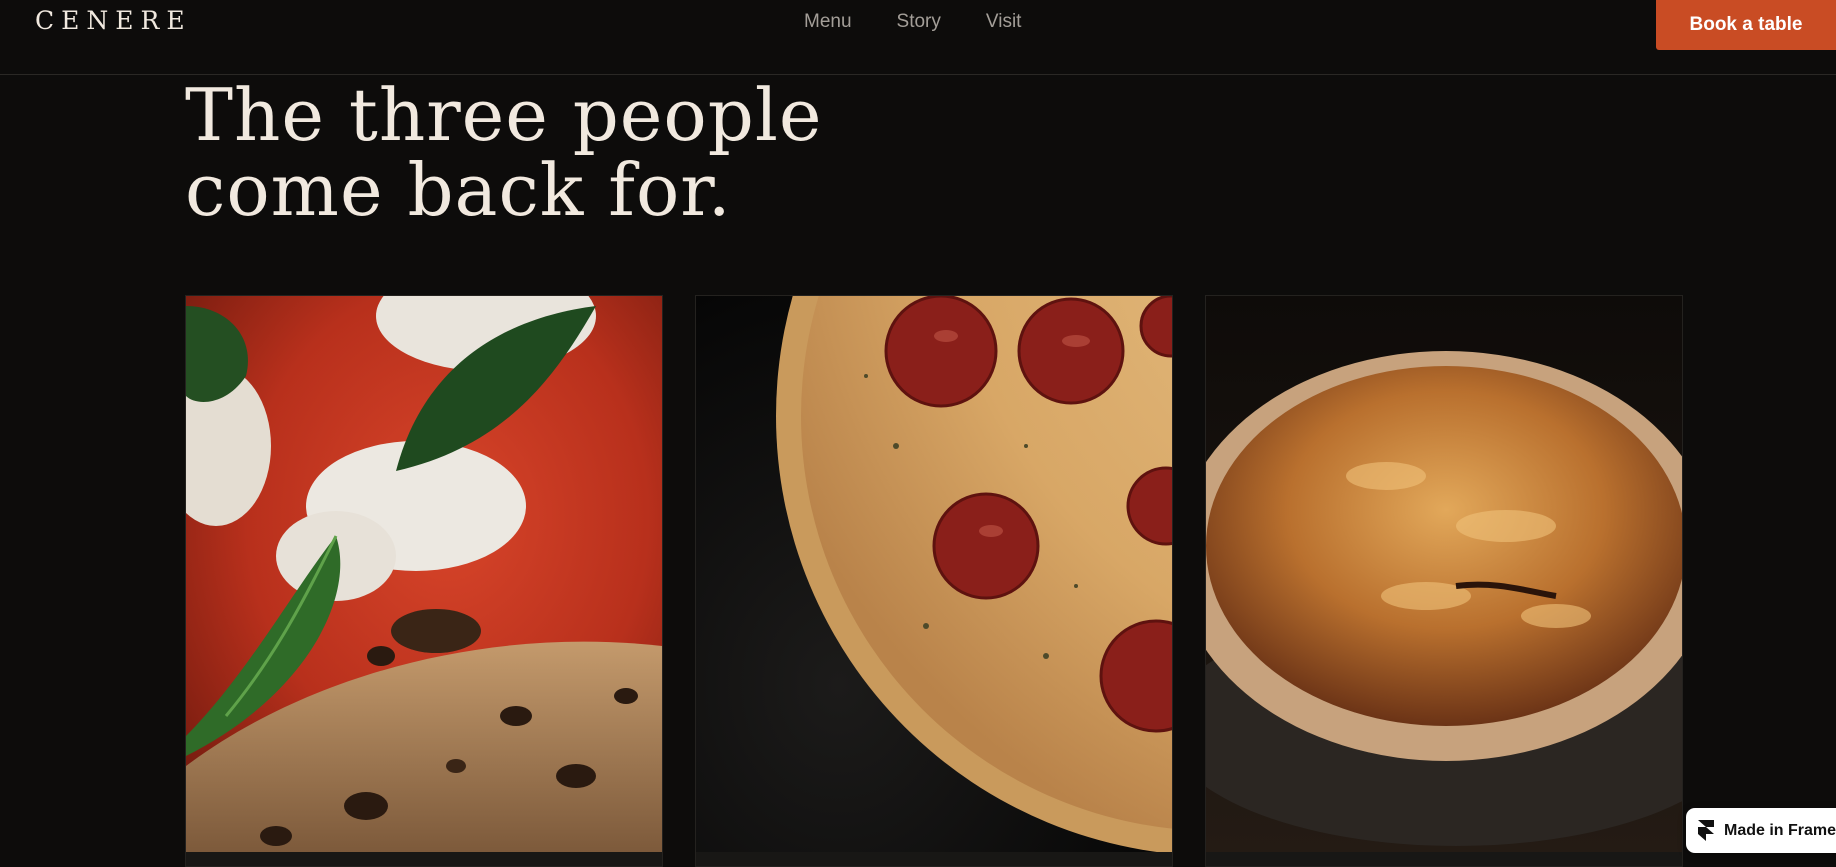 The width and height of the screenshot is (1836, 867). I want to click on nav-link-visit: Visit, so click(1004, 22).